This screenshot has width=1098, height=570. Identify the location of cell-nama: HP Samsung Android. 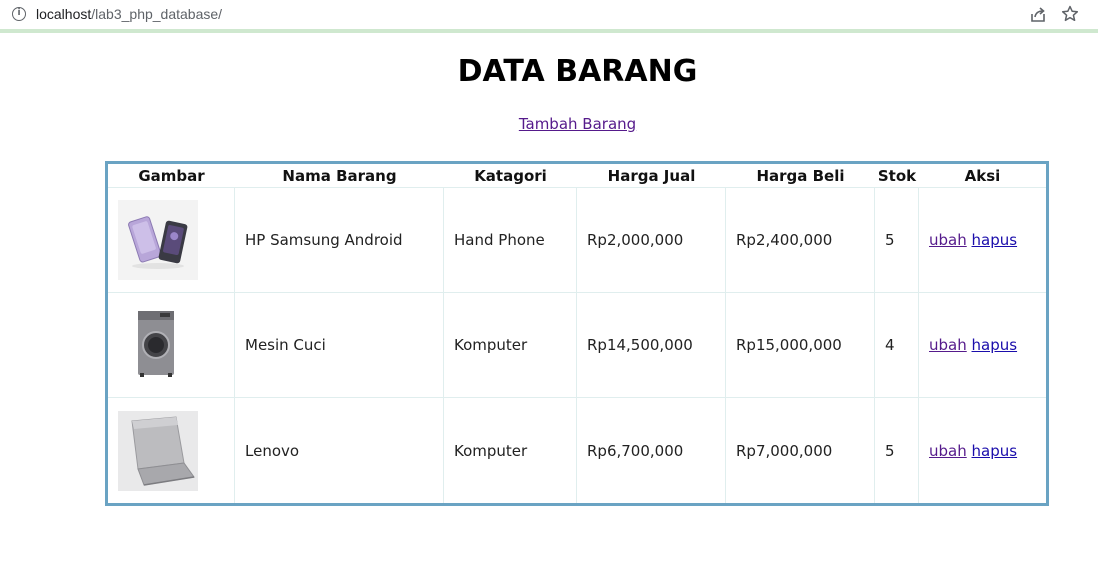
(339, 240).